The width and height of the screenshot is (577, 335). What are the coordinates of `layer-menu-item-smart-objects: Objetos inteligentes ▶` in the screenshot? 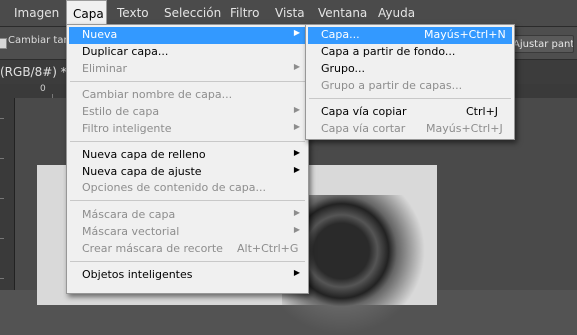 It's located at (187, 275).